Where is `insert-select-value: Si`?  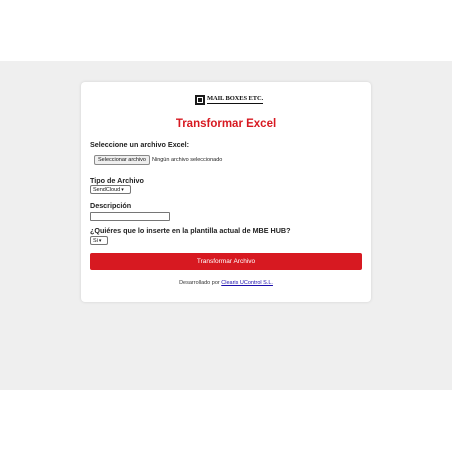 insert-select-value: Si is located at coordinates (95, 240).